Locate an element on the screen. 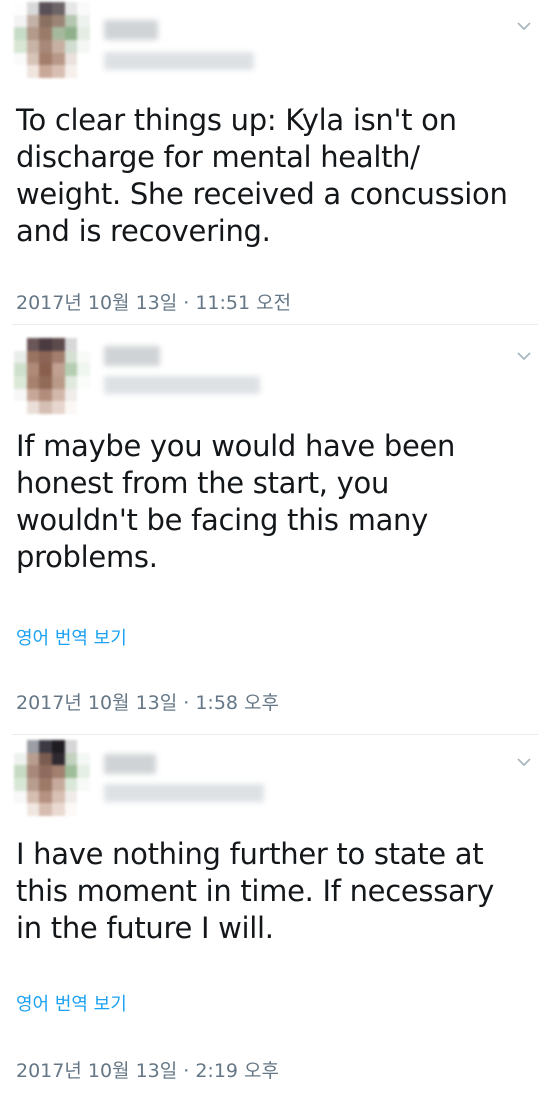 The width and height of the screenshot is (550, 1093). tweet-timestamp: 2017년 10월 13일 · 1:58 오후 is located at coordinates (147, 701).